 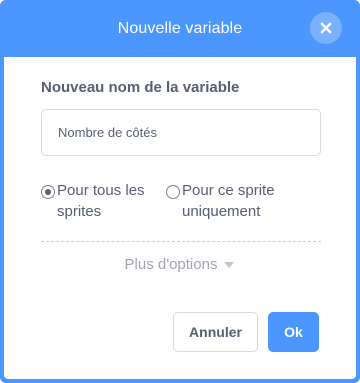 I want to click on more-options-toggle: Plus d'options, so click(x=180, y=264).